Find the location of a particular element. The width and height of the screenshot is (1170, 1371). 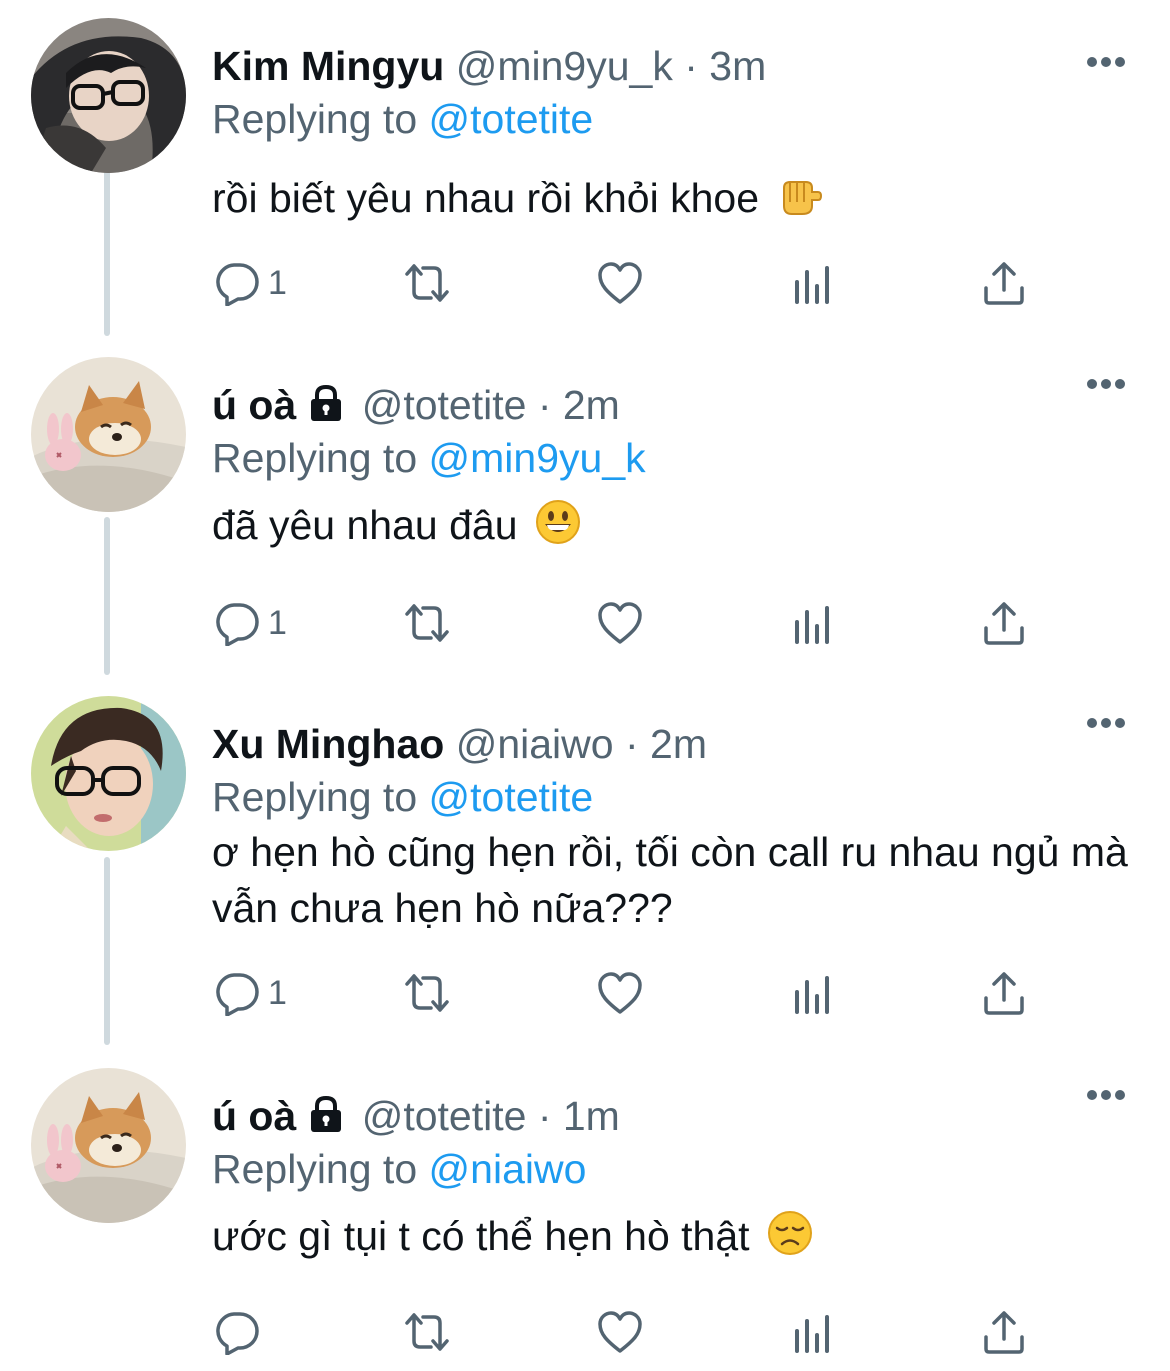

tweet-body: ước gì tụi t có thể hẹn hò thật is located at coordinates (481, 1236).